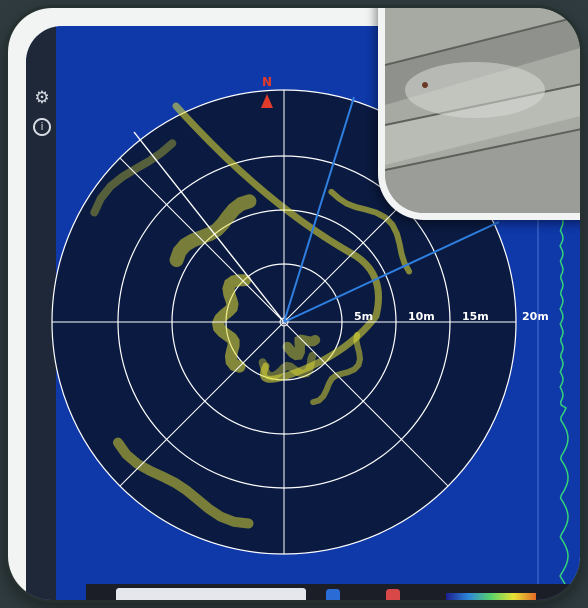  What do you see at coordinates (211, 594) in the screenshot?
I see `search-box` at bounding box center [211, 594].